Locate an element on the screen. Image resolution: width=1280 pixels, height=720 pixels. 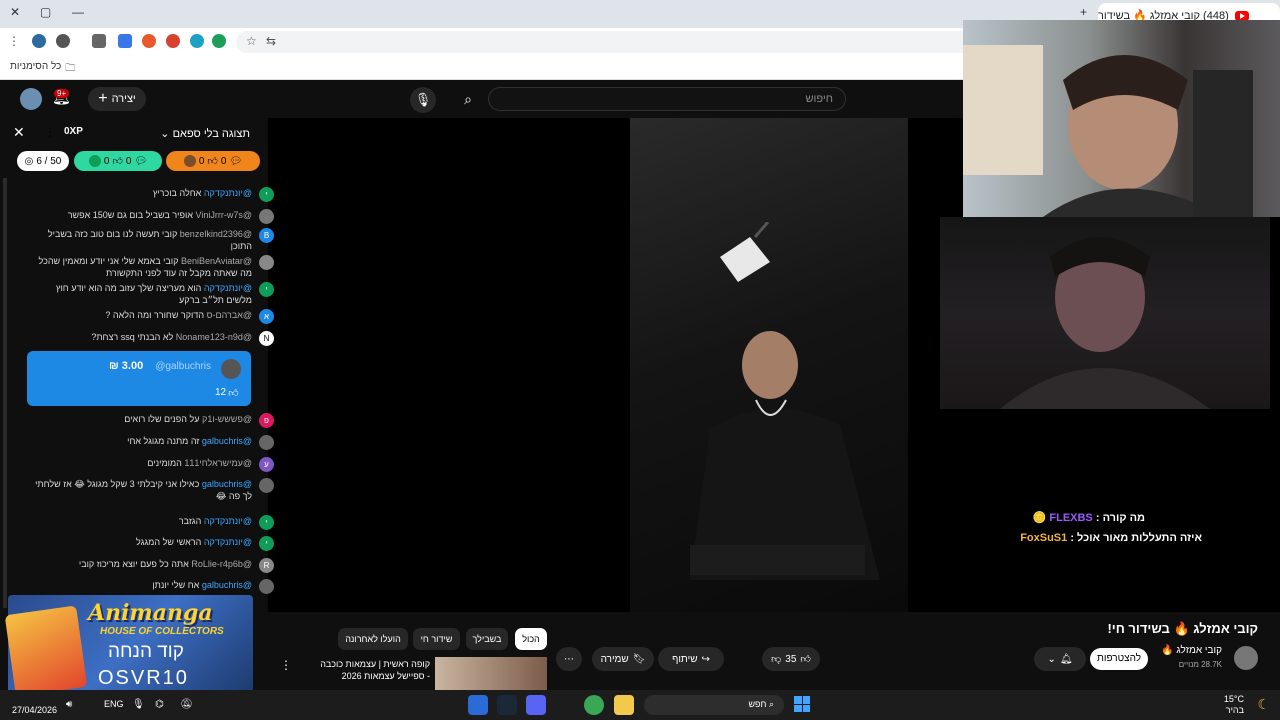
save-button: 🔖︎ שמירה is located at coordinates (623, 659).